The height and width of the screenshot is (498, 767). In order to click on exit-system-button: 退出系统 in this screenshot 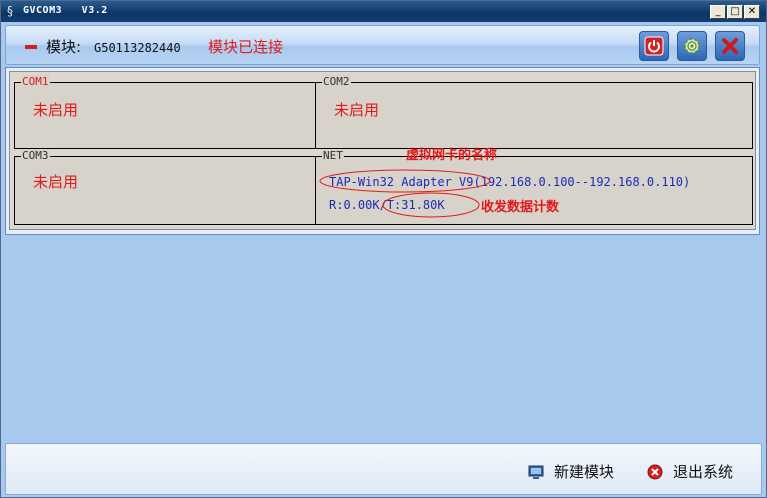, I will do `click(690, 471)`.